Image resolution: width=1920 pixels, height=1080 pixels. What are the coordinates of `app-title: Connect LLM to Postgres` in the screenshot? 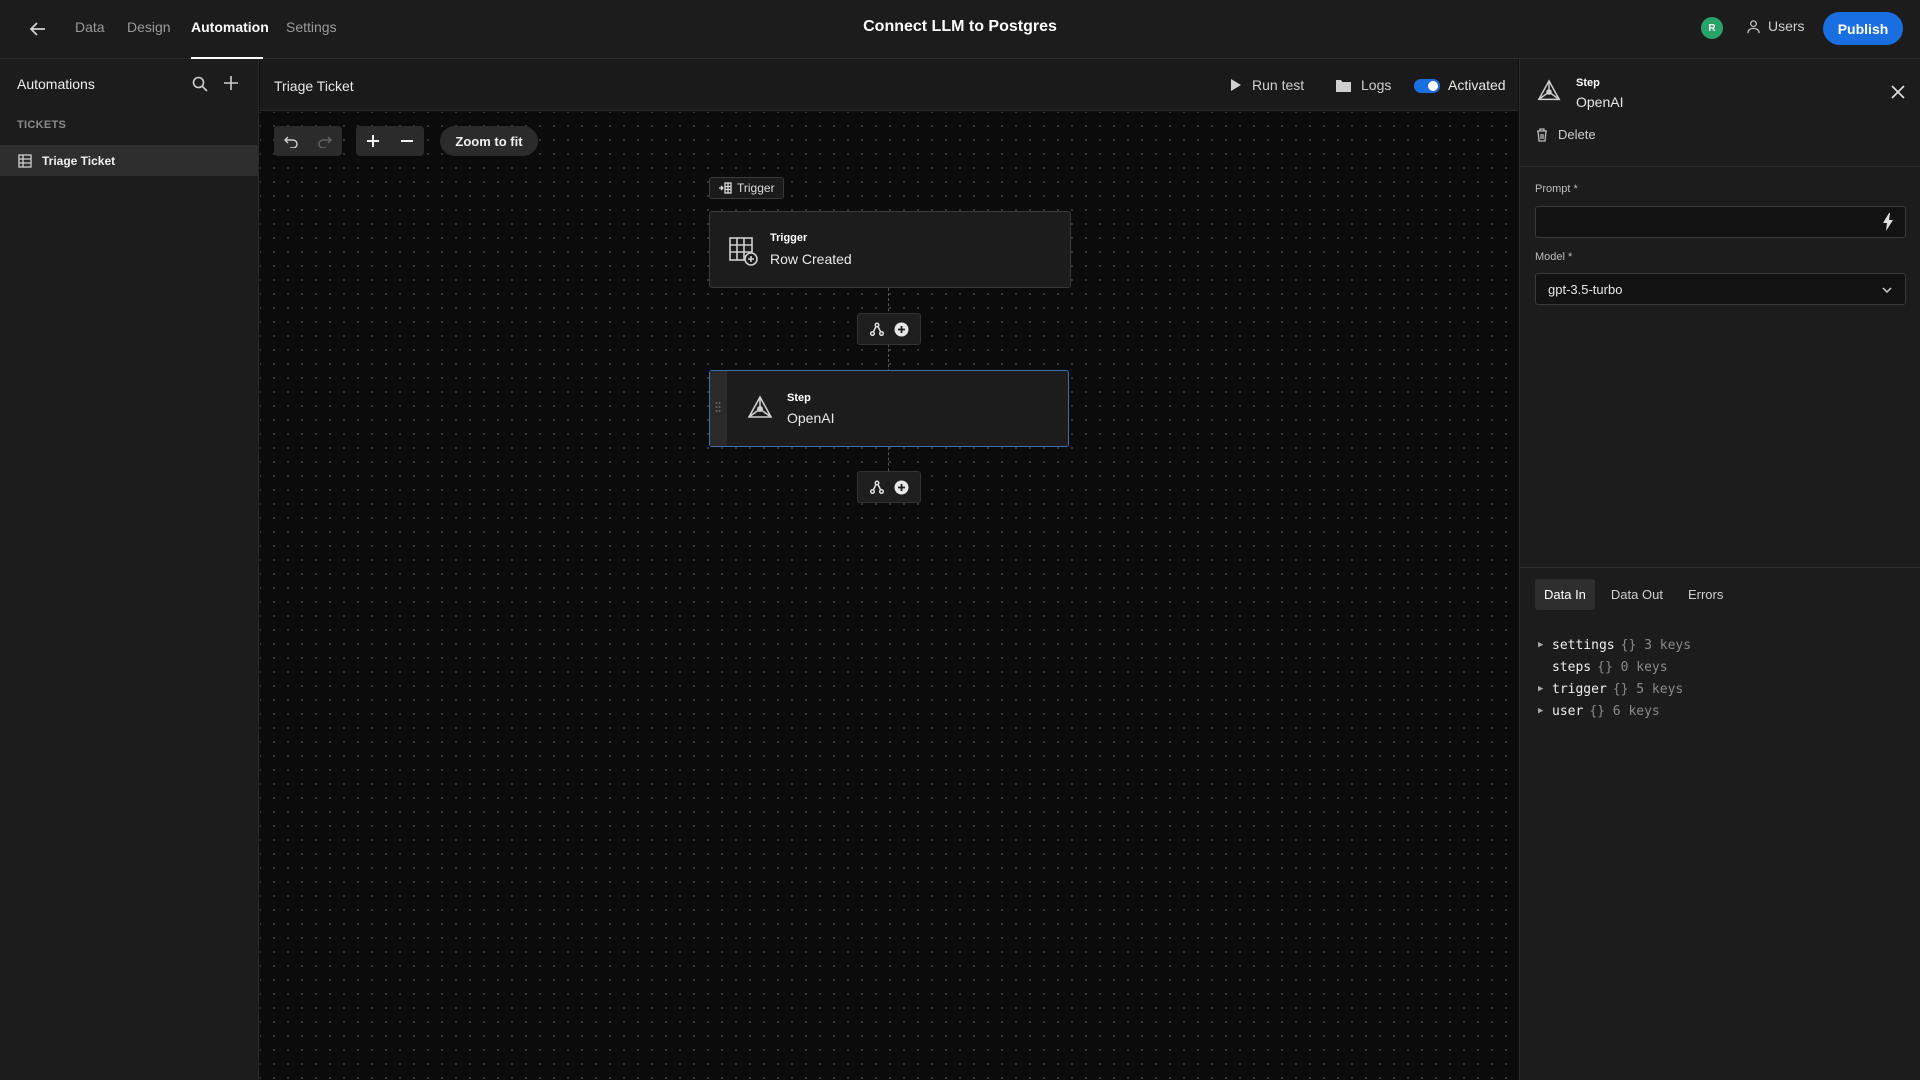 It's located at (960, 26).